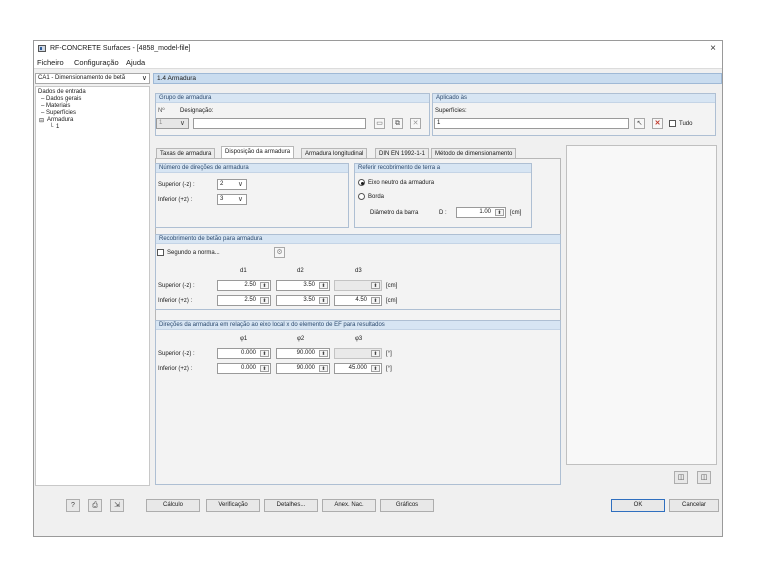 The width and height of the screenshot is (760, 570). Describe the element at coordinates (303, 300) in the screenshot. I see `cover-lower-d2: 3.50 ⬍` at that location.